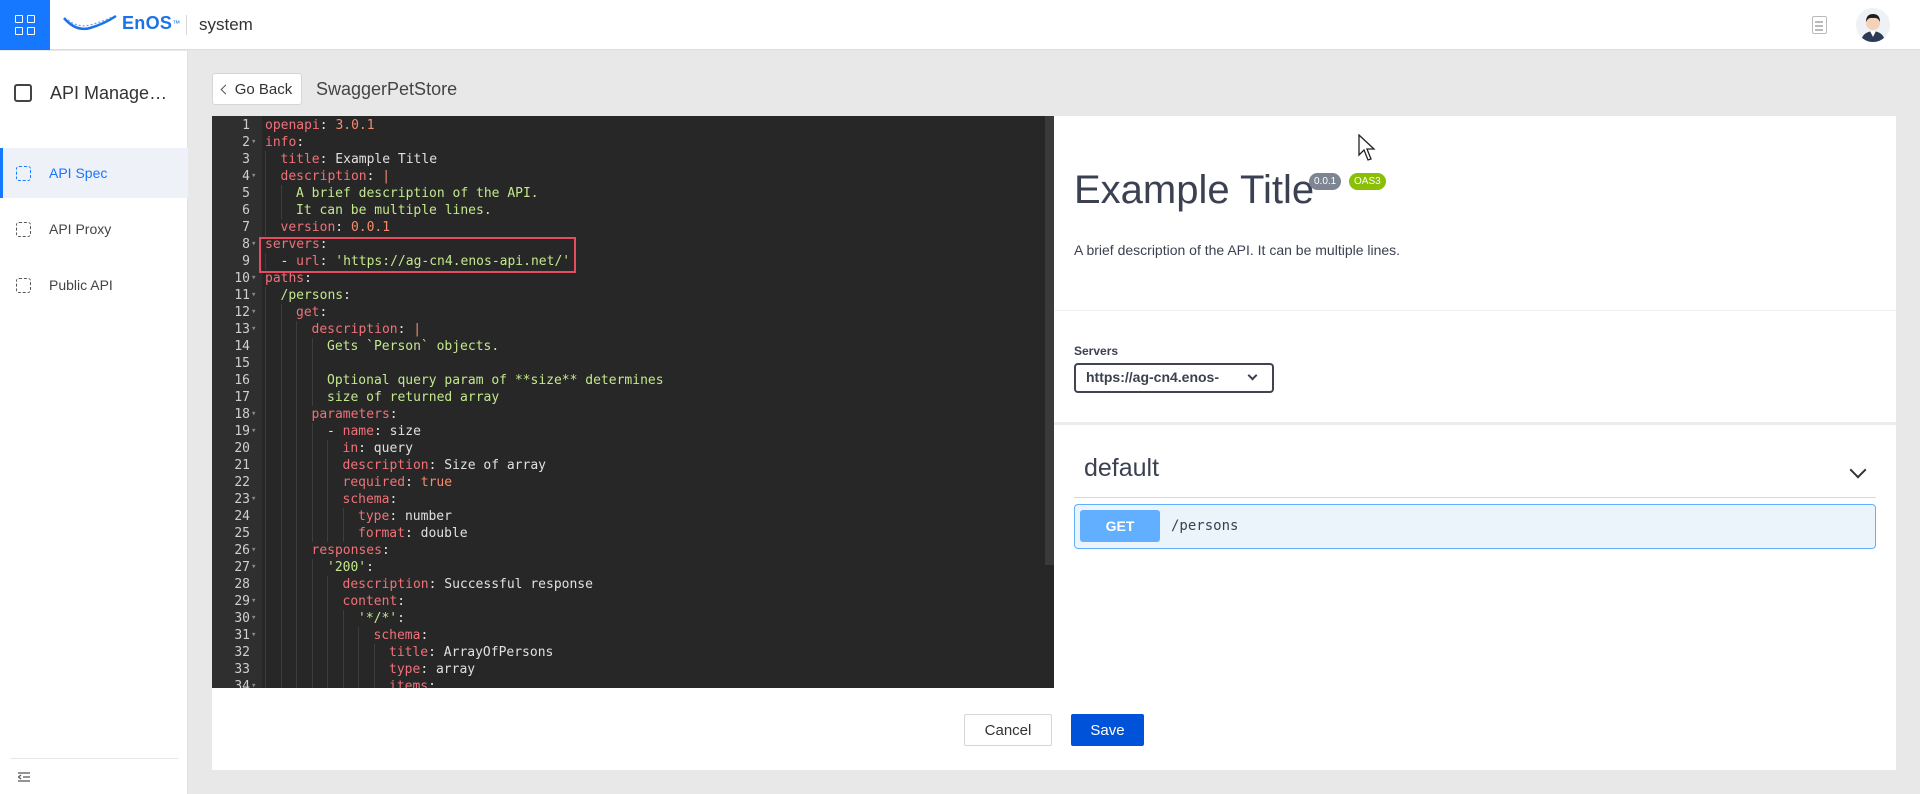 Image resolution: width=1920 pixels, height=794 pixels. I want to click on enos-logo: EnOS ™, so click(121, 23).